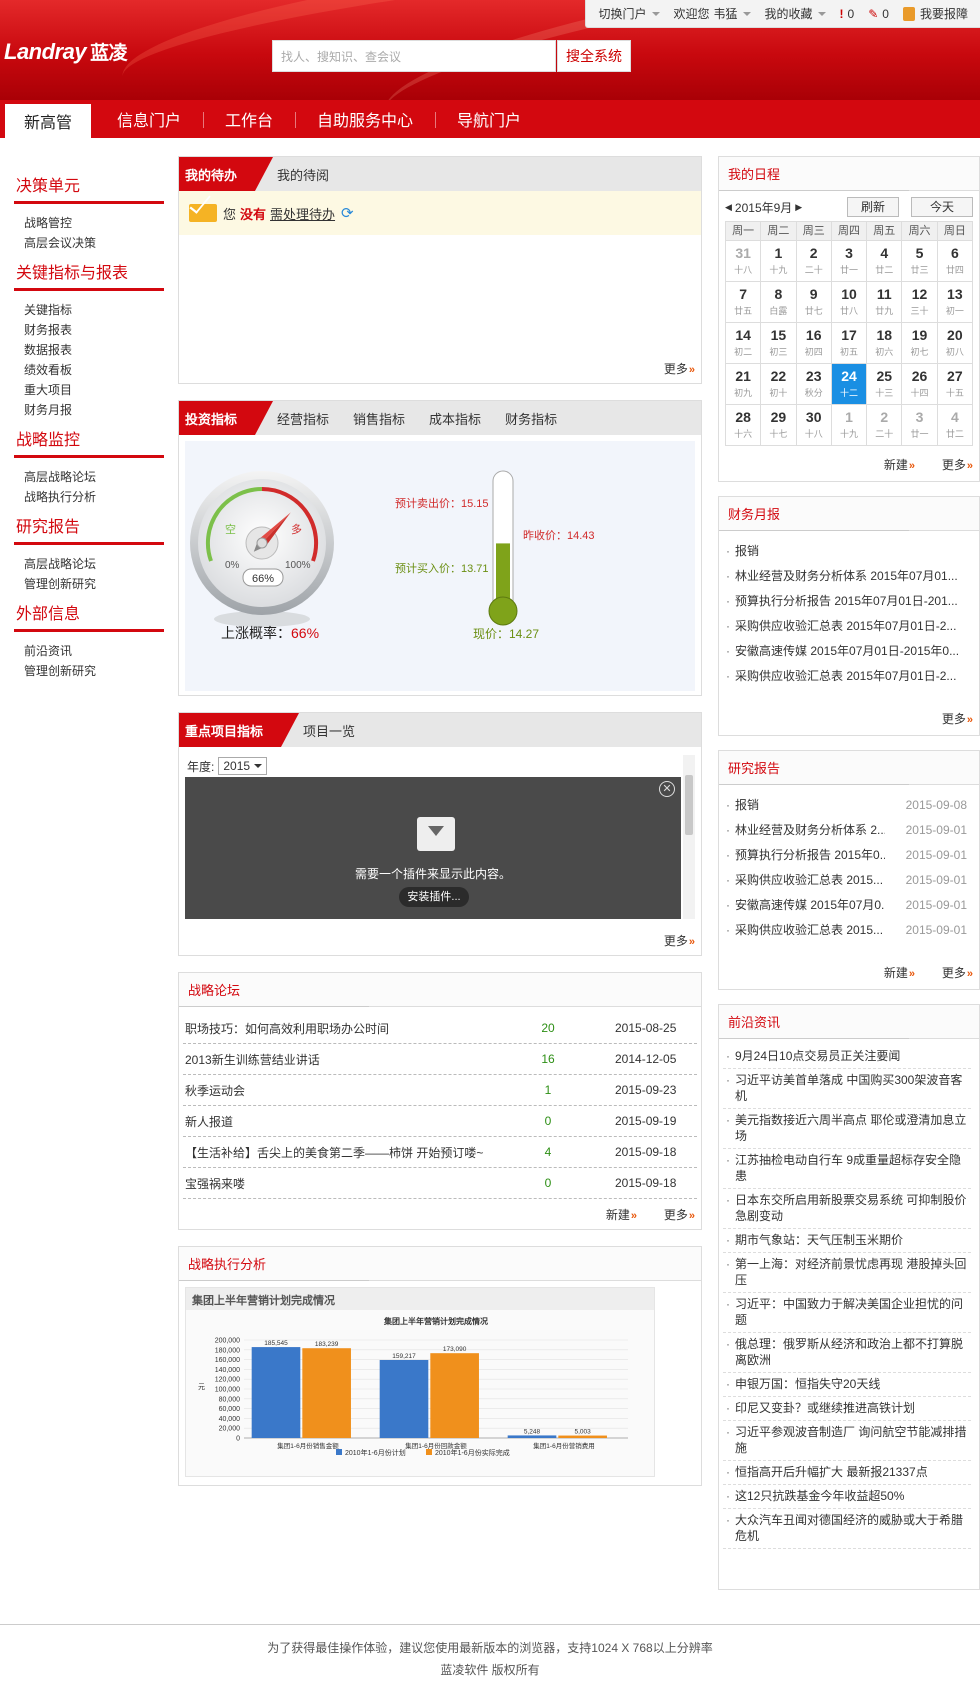  Describe the element at coordinates (343, 1028) in the screenshot. I see `forum-topic: 职场技巧：如何高效利用职场办公时间` at that location.